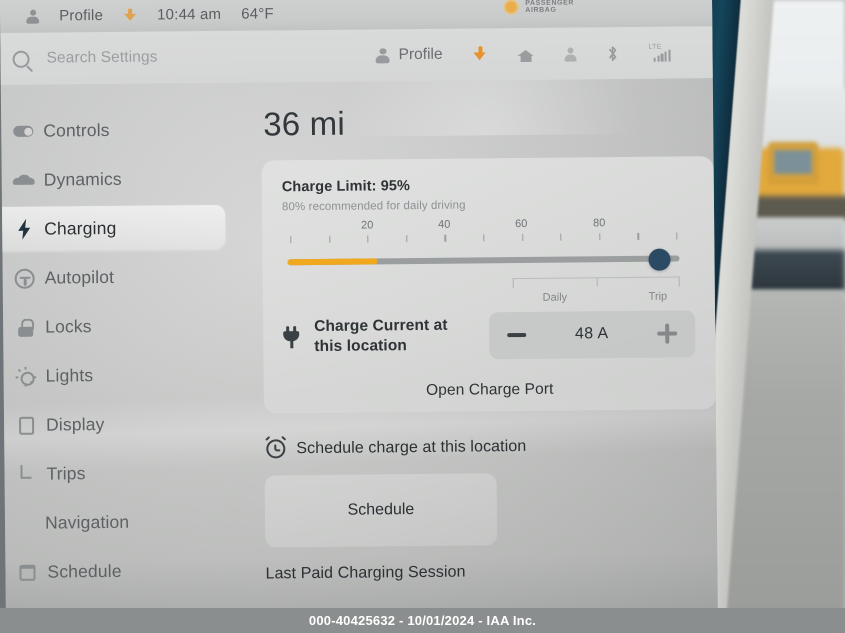 This screenshot has height=633, width=845. I want to click on plug-icon, so click(292, 337).